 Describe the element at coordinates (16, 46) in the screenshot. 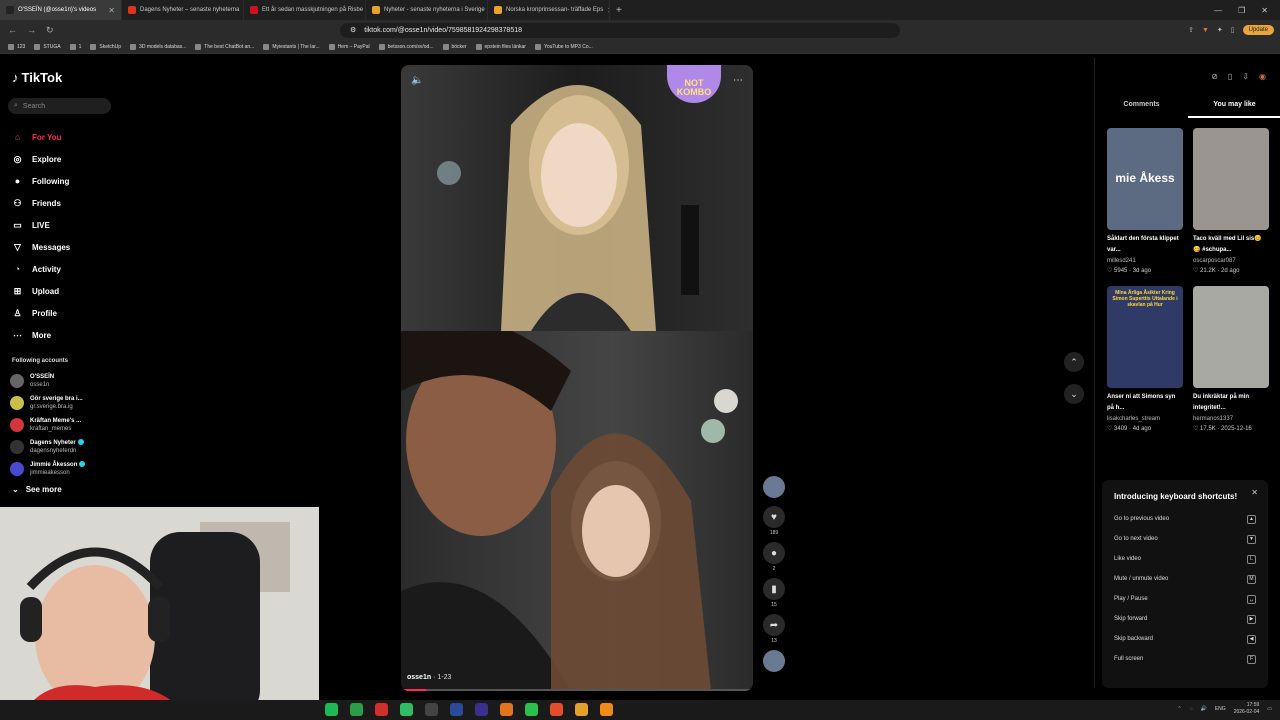

I see `bookmark-item: 123` at that location.